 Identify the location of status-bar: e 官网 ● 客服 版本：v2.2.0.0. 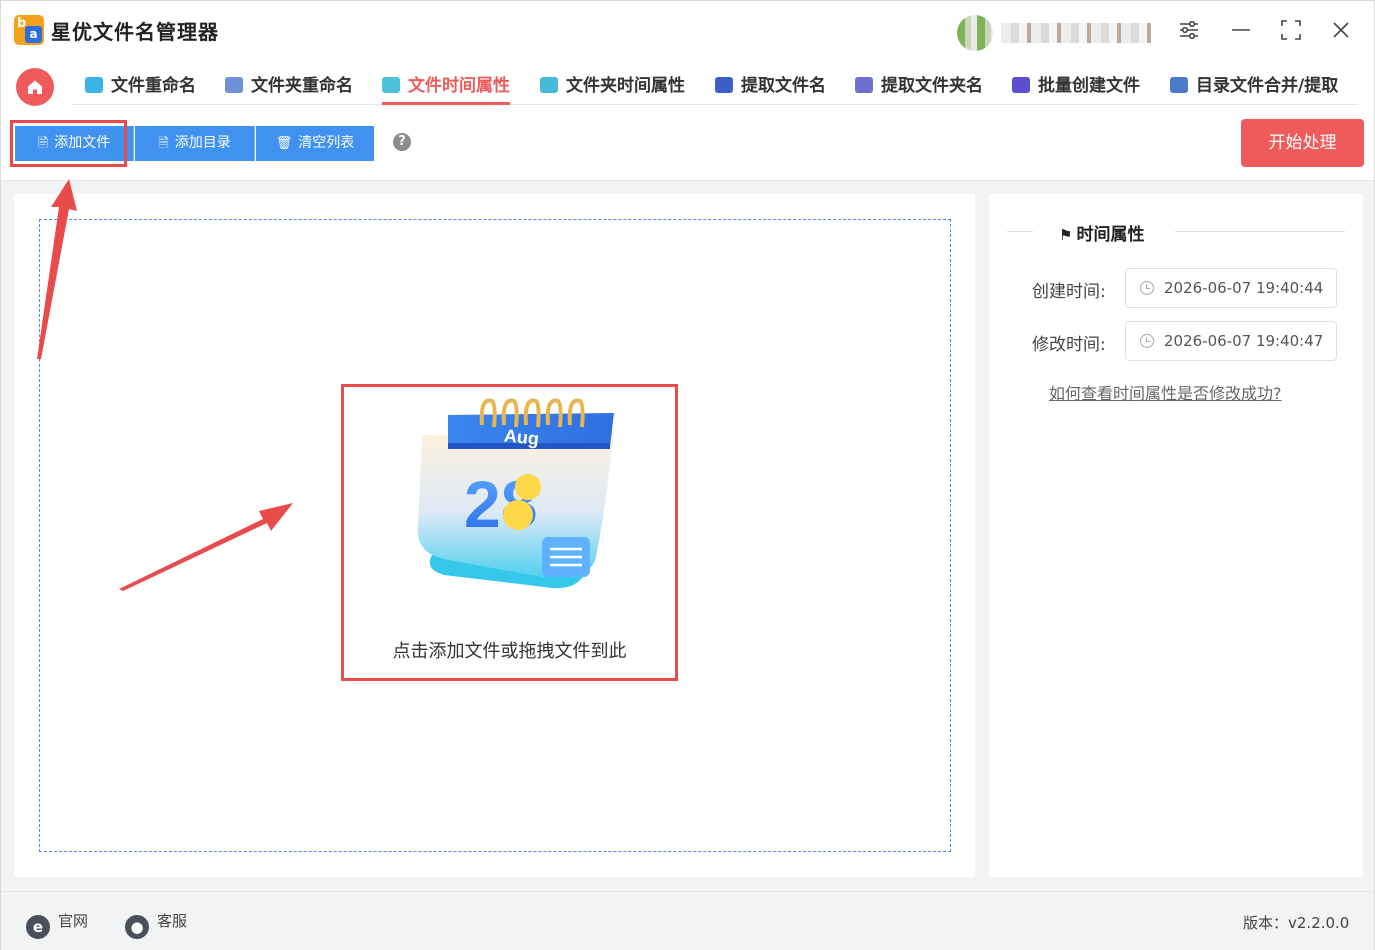
(687, 920).